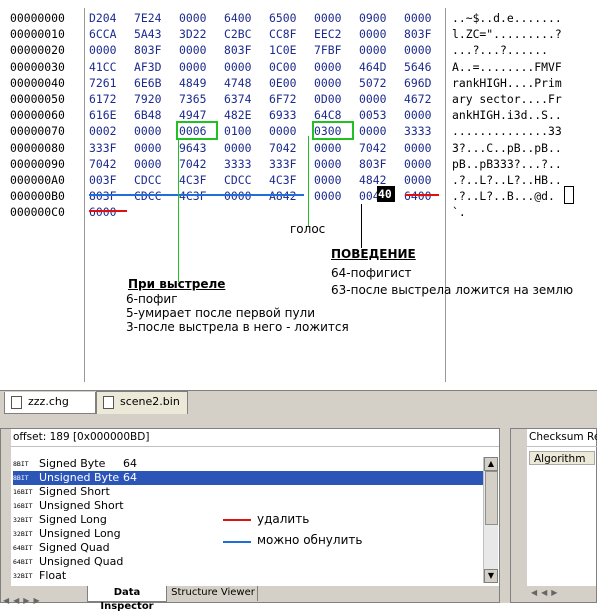 The width and height of the screenshot is (597, 614). I want to click on tab-data-inspector: Data Inspector, so click(127, 599).